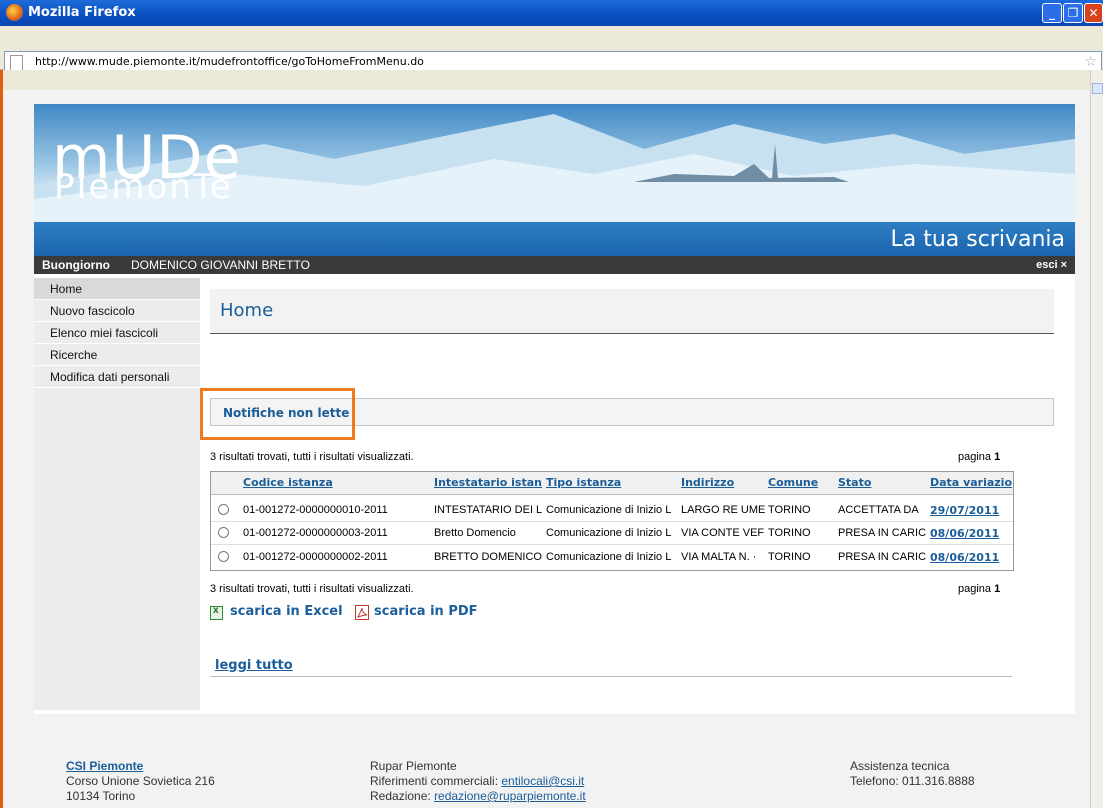 The image size is (1103, 808). What do you see at coordinates (254, 665) in the screenshot?
I see `read-all-link: leggi tutto` at bounding box center [254, 665].